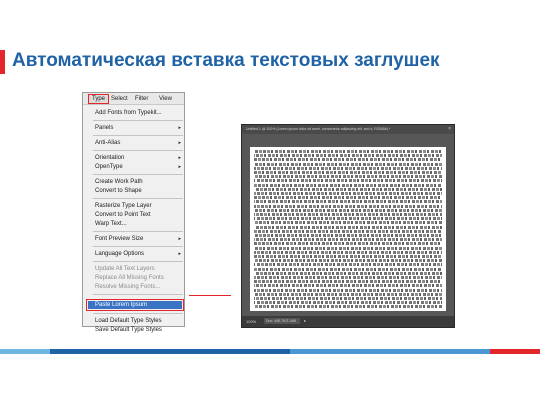 The image size is (540, 405). What do you see at coordinates (210, 295) in the screenshot?
I see `connector-line` at bounding box center [210, 295].